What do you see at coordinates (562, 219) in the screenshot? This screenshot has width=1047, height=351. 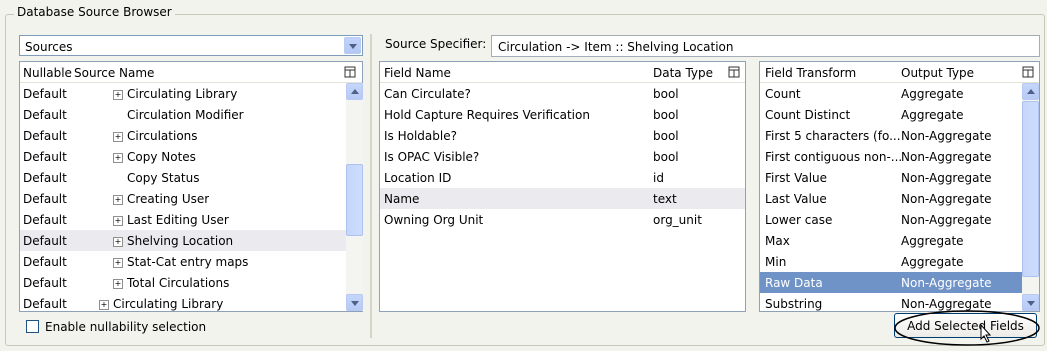 I see `table-row: Owning Org Unit org_unit` at bounding box center [562, 219].